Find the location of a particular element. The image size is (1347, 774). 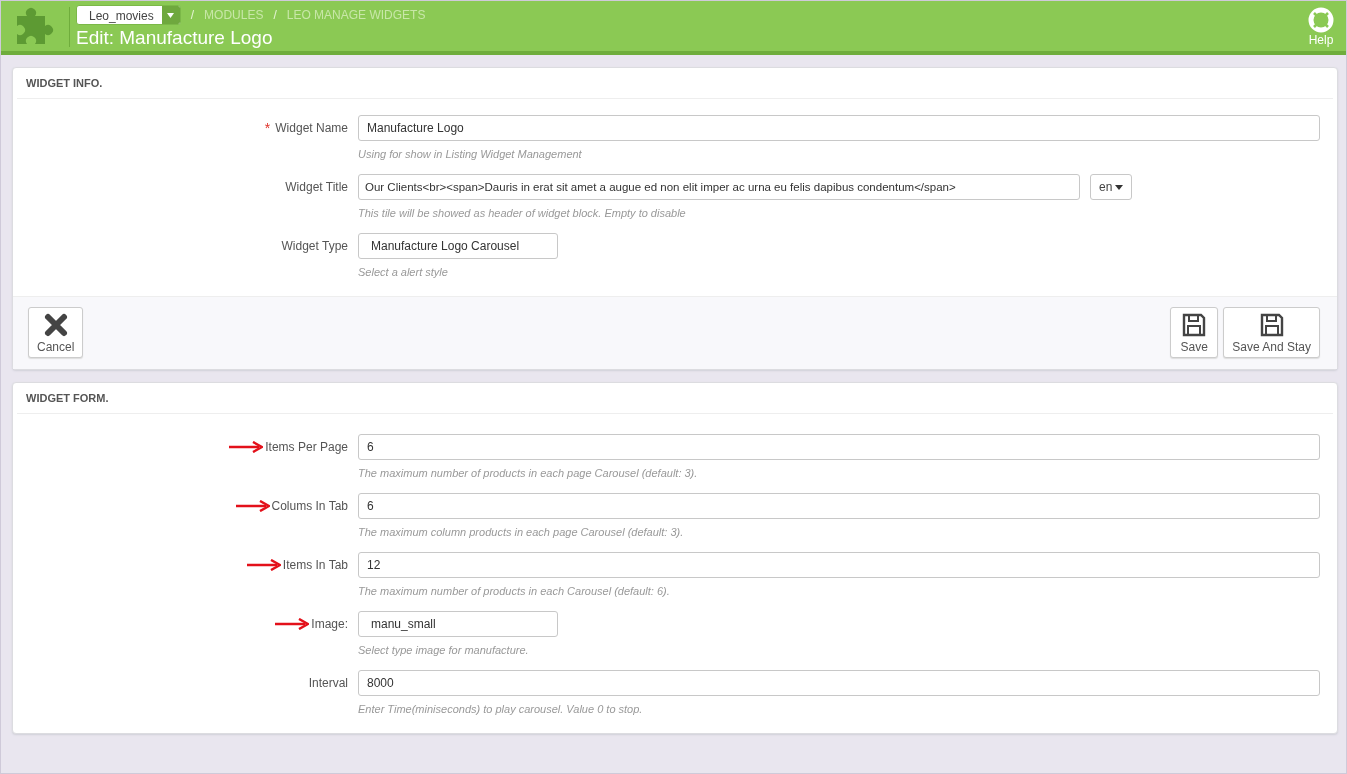

select-field: manu_small is located at coordinates (458, 624).